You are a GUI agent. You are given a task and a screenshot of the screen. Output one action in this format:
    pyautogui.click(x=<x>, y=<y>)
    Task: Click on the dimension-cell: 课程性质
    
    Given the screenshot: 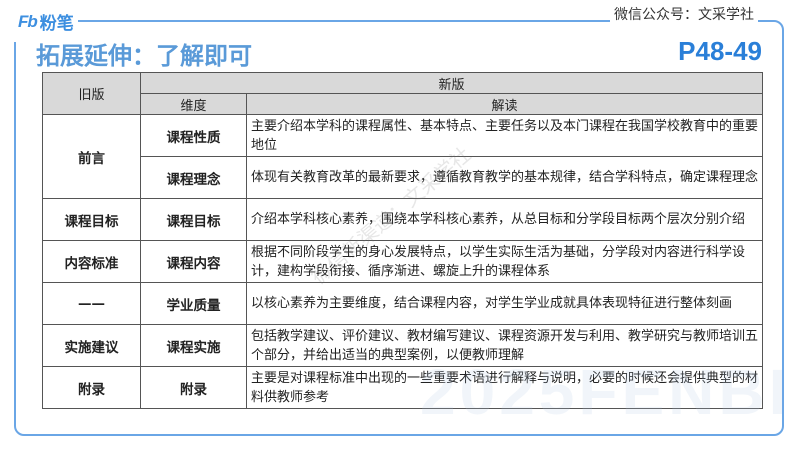 What is the action you would take?
    pyautogui.click(x=193, y=135)
    